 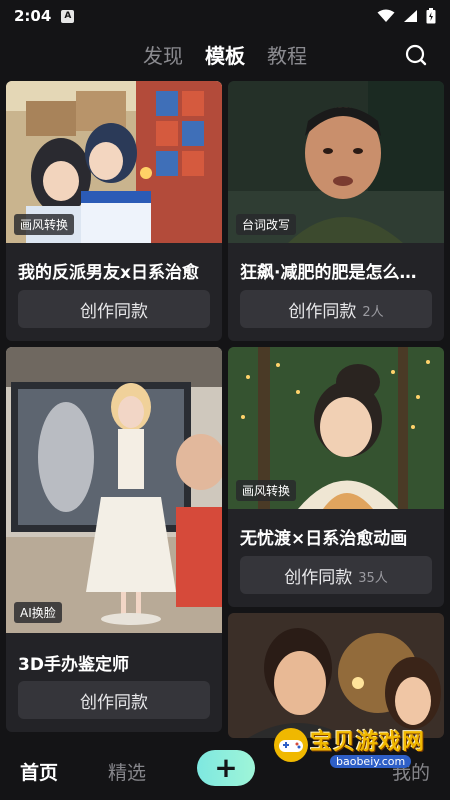 I want to click on template-card, so click(x=336, y=675).